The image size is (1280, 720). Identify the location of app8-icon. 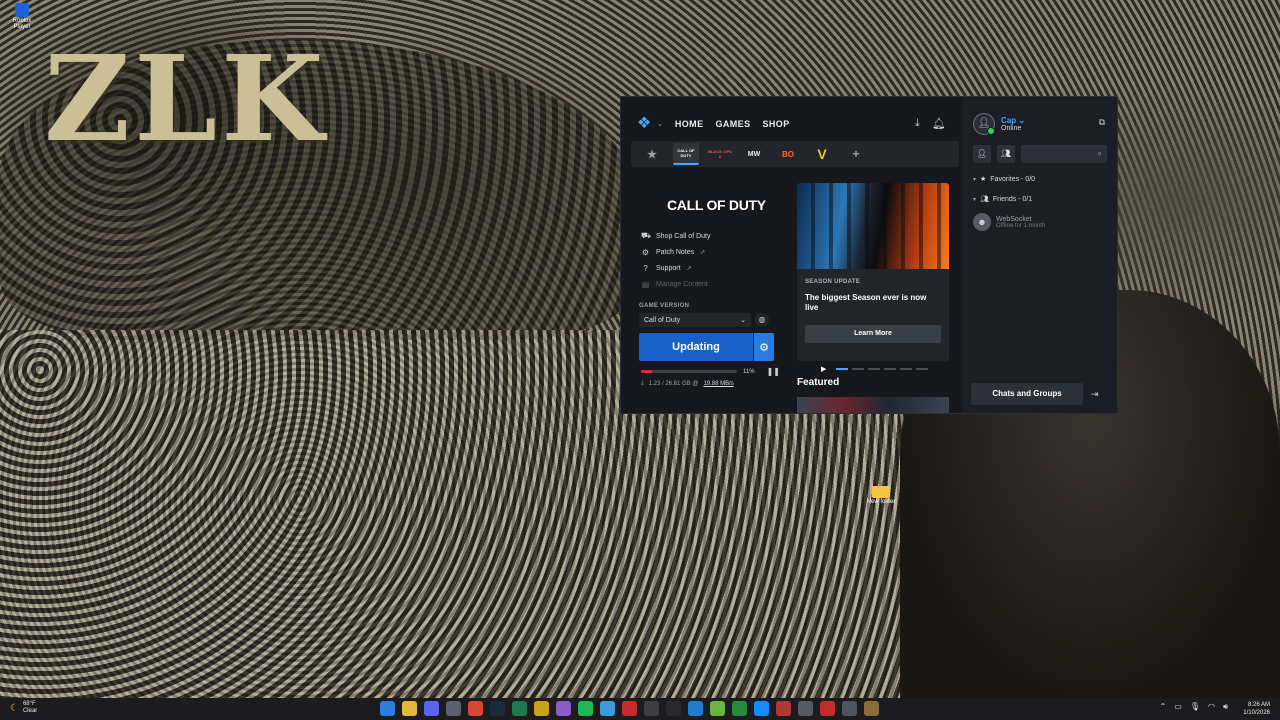
(871, 708).